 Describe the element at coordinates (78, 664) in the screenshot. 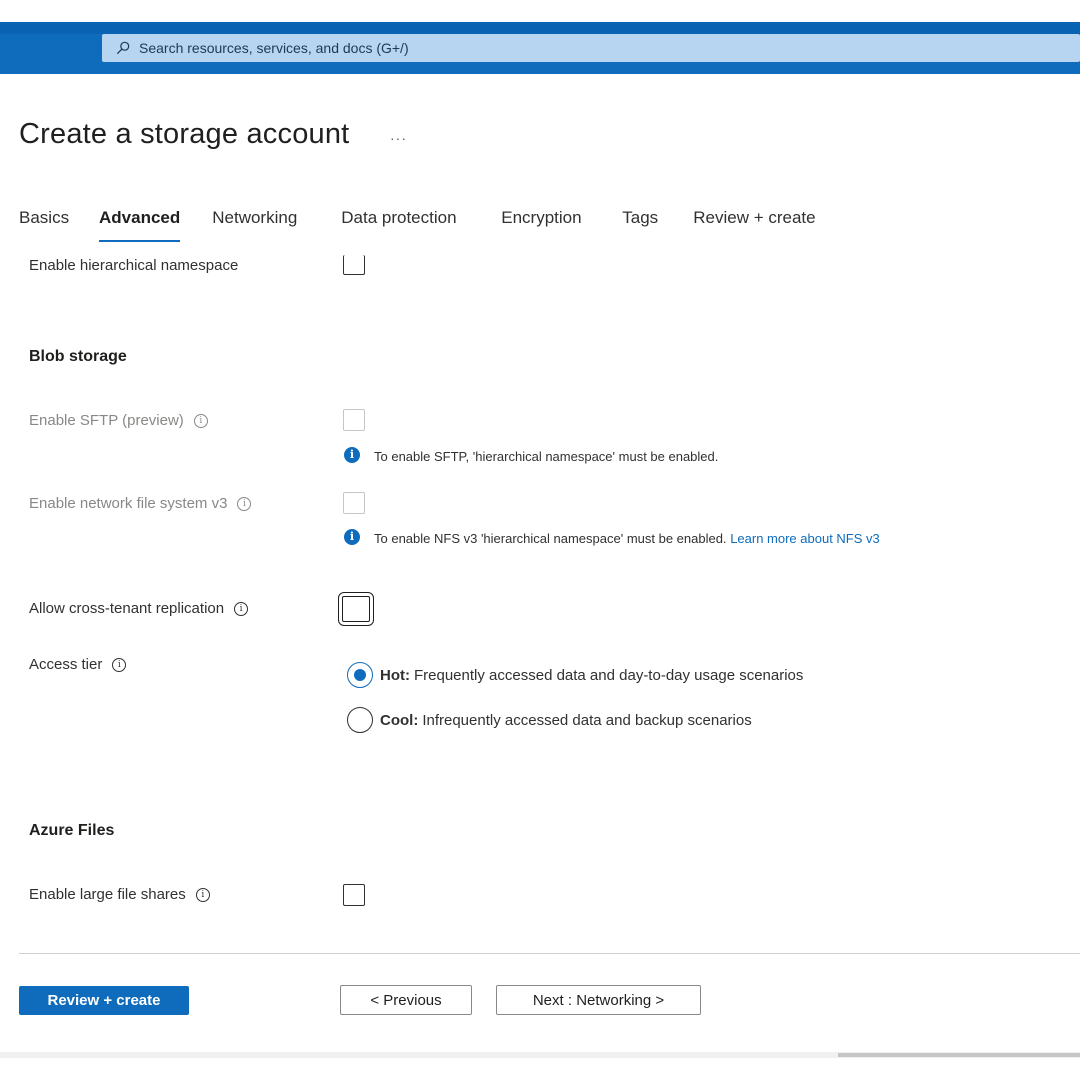

I see `access-tier-label: Access tier i` at that location.